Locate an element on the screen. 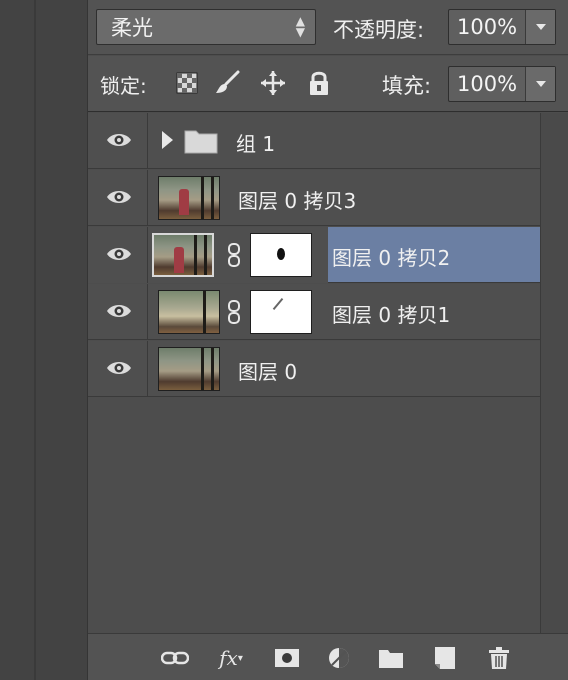 The image size is (568, 680). lock-transparent-icon is located at coordinates (187, 83).